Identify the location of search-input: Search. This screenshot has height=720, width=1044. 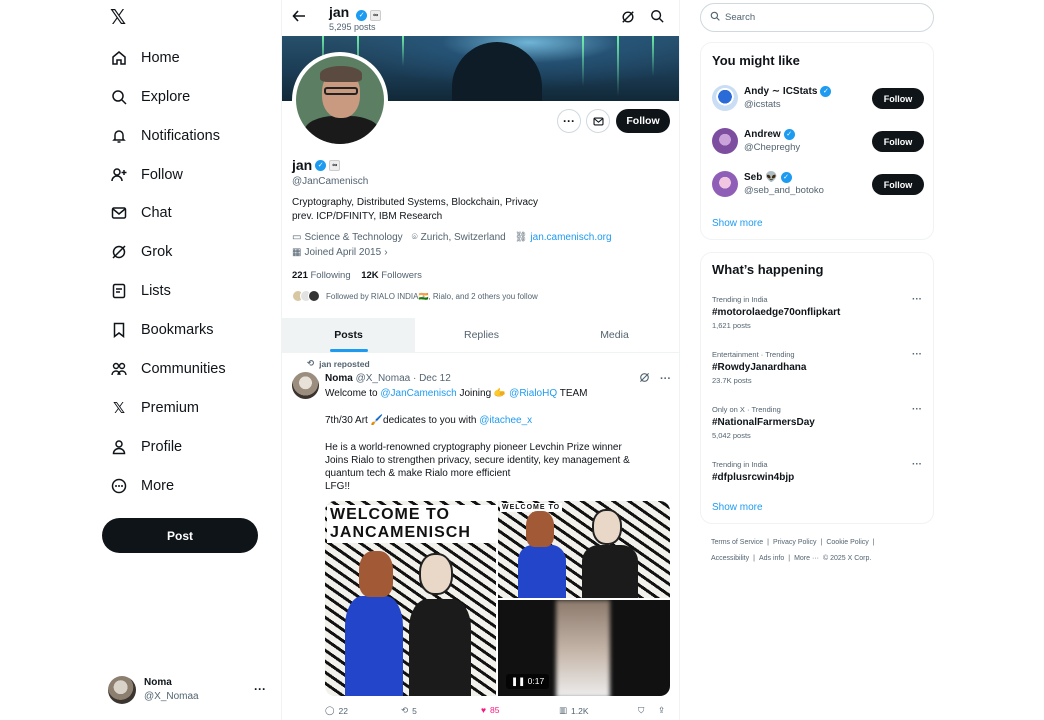
(817, 17).